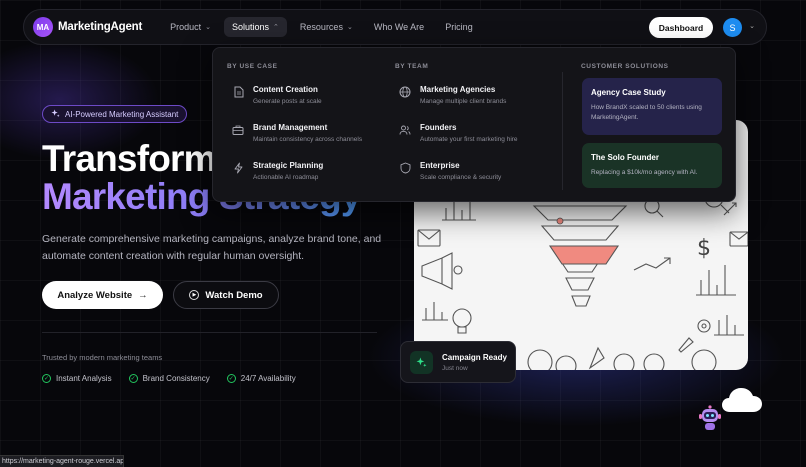  Describe the element at coordinates (625, 157) in the screenshot. I see `card-title: The Solo Founder` at that location.